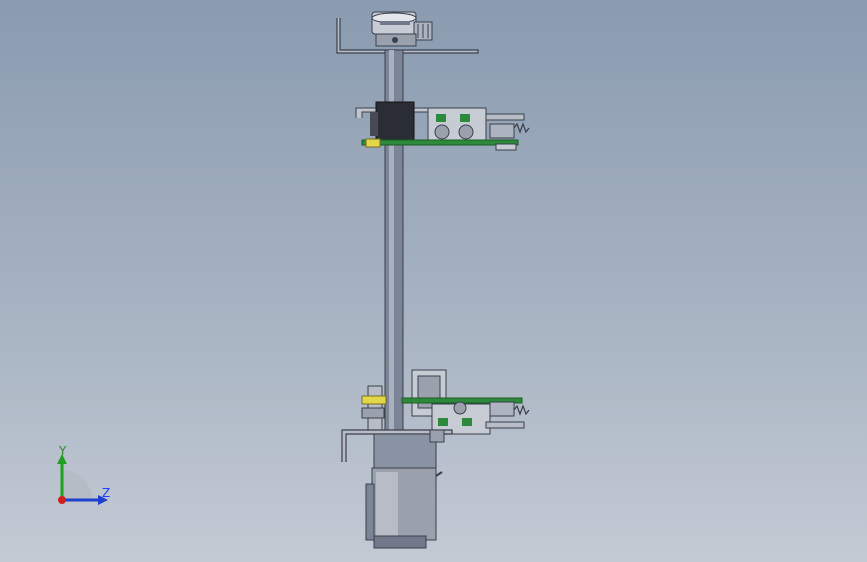 This screenshot has height=562, width=867. I want to click on z-axis-label: Z, so click(106, 493).